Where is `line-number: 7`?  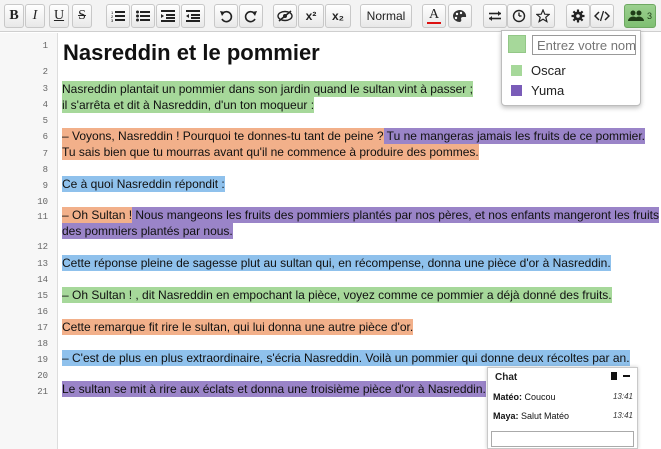 line-number: 7 is located at coordinates (45, 154).